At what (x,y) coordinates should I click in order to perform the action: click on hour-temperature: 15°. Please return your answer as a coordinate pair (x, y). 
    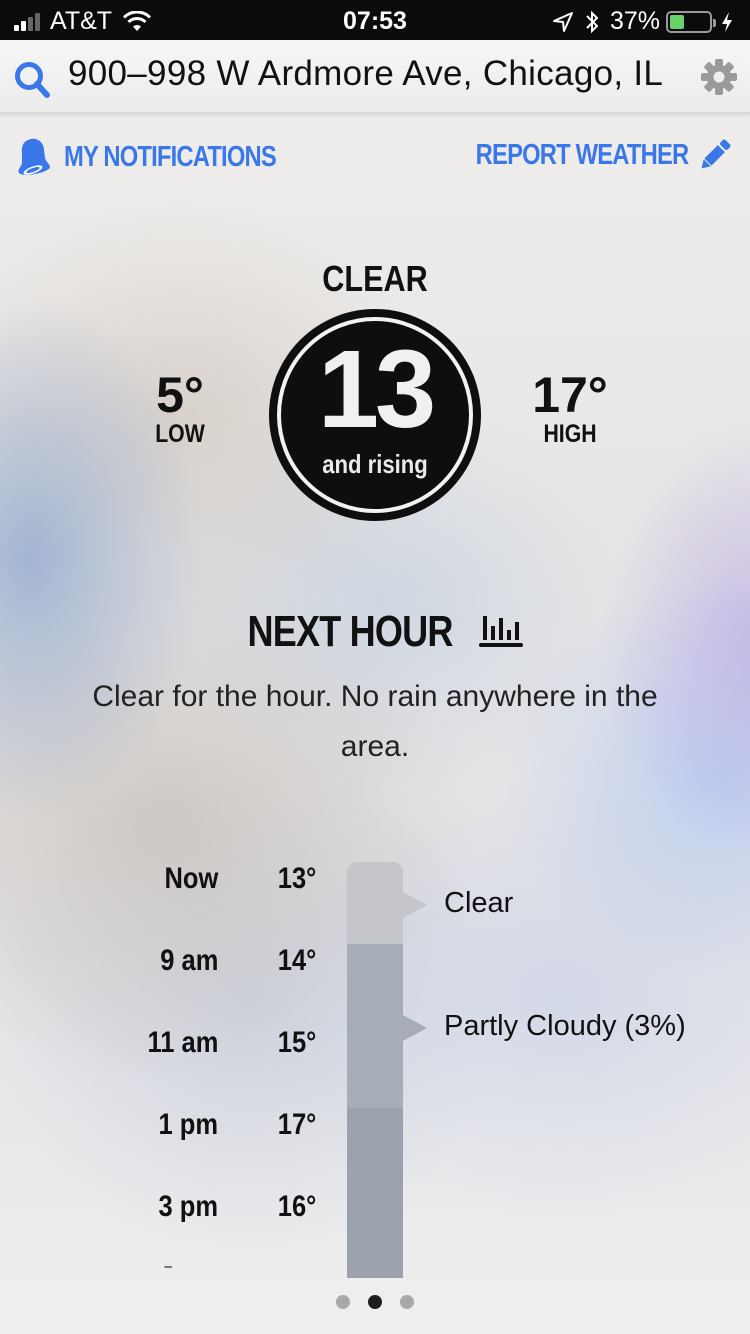
    Looking at the image, I should click on (296, 1042).